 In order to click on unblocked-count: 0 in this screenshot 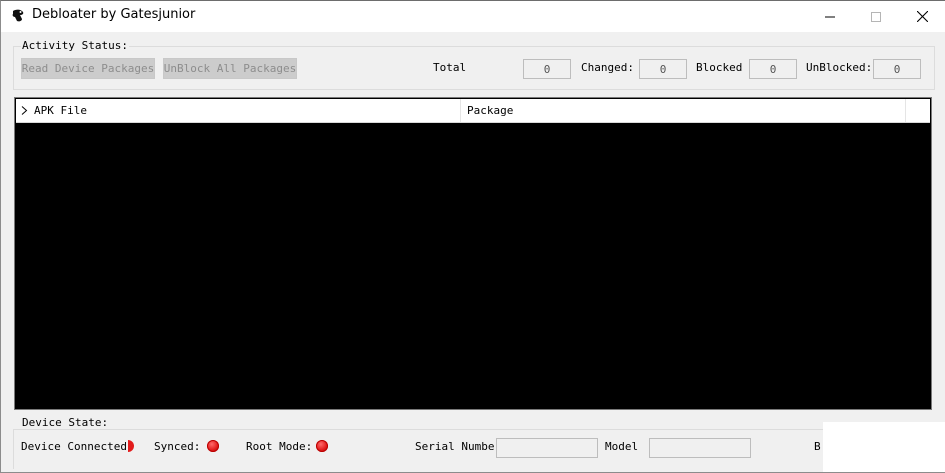, I will do `click(897, 69)`.